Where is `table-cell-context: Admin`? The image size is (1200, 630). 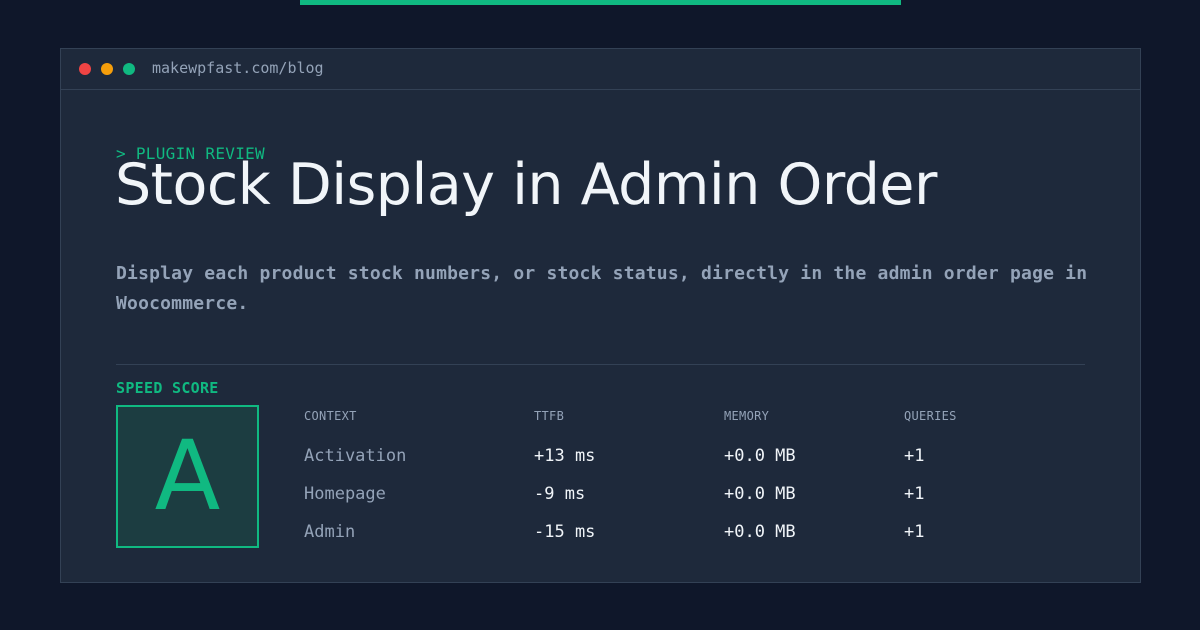
table-cell-context: Admin is located at coordinates (330, 532).